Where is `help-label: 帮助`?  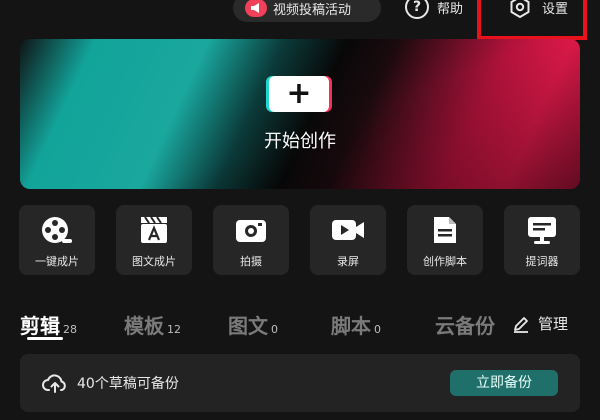
help-label: 帮助 is located at coordinates (450, 9).